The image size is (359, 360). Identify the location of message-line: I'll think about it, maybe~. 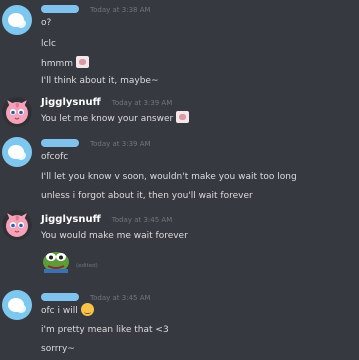
(100, 81).